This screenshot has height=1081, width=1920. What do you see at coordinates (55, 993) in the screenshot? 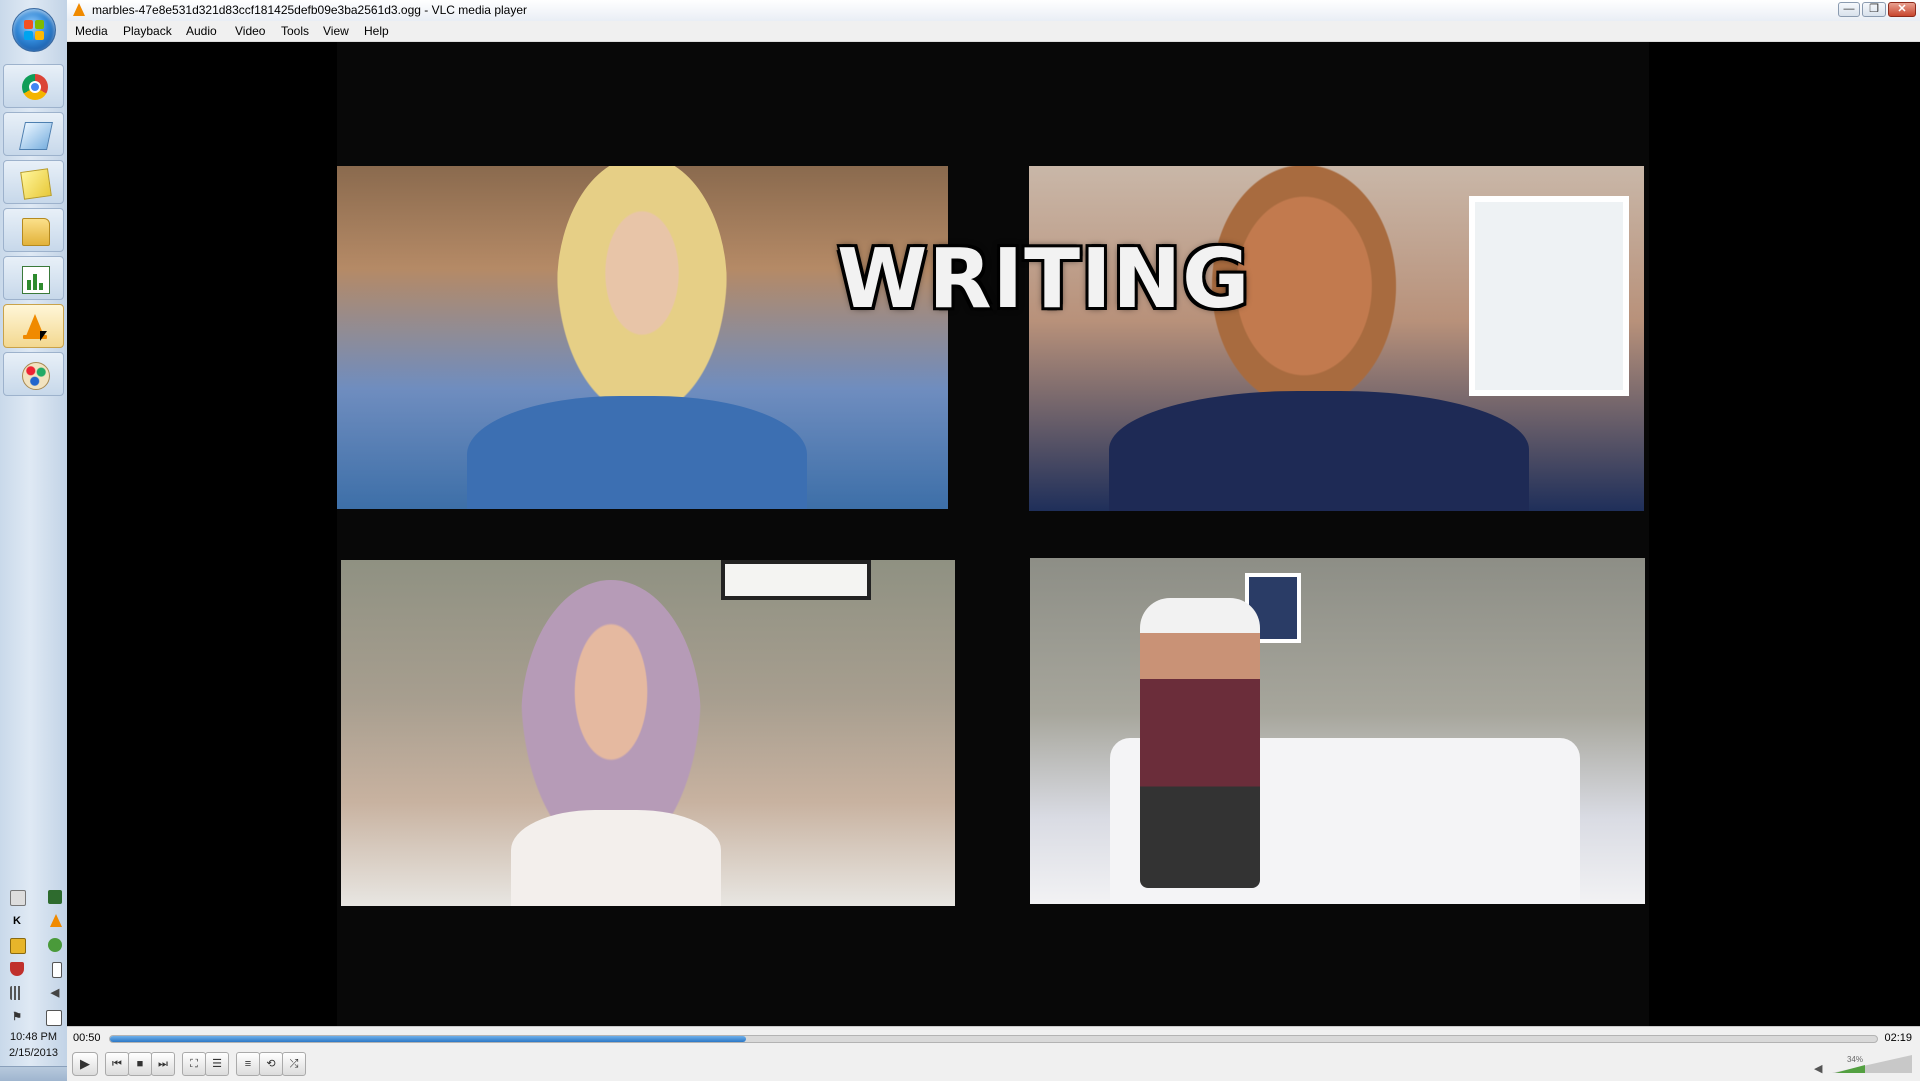
I see `speaker-tray-icon: ◀` at bounding box center [55, 993].